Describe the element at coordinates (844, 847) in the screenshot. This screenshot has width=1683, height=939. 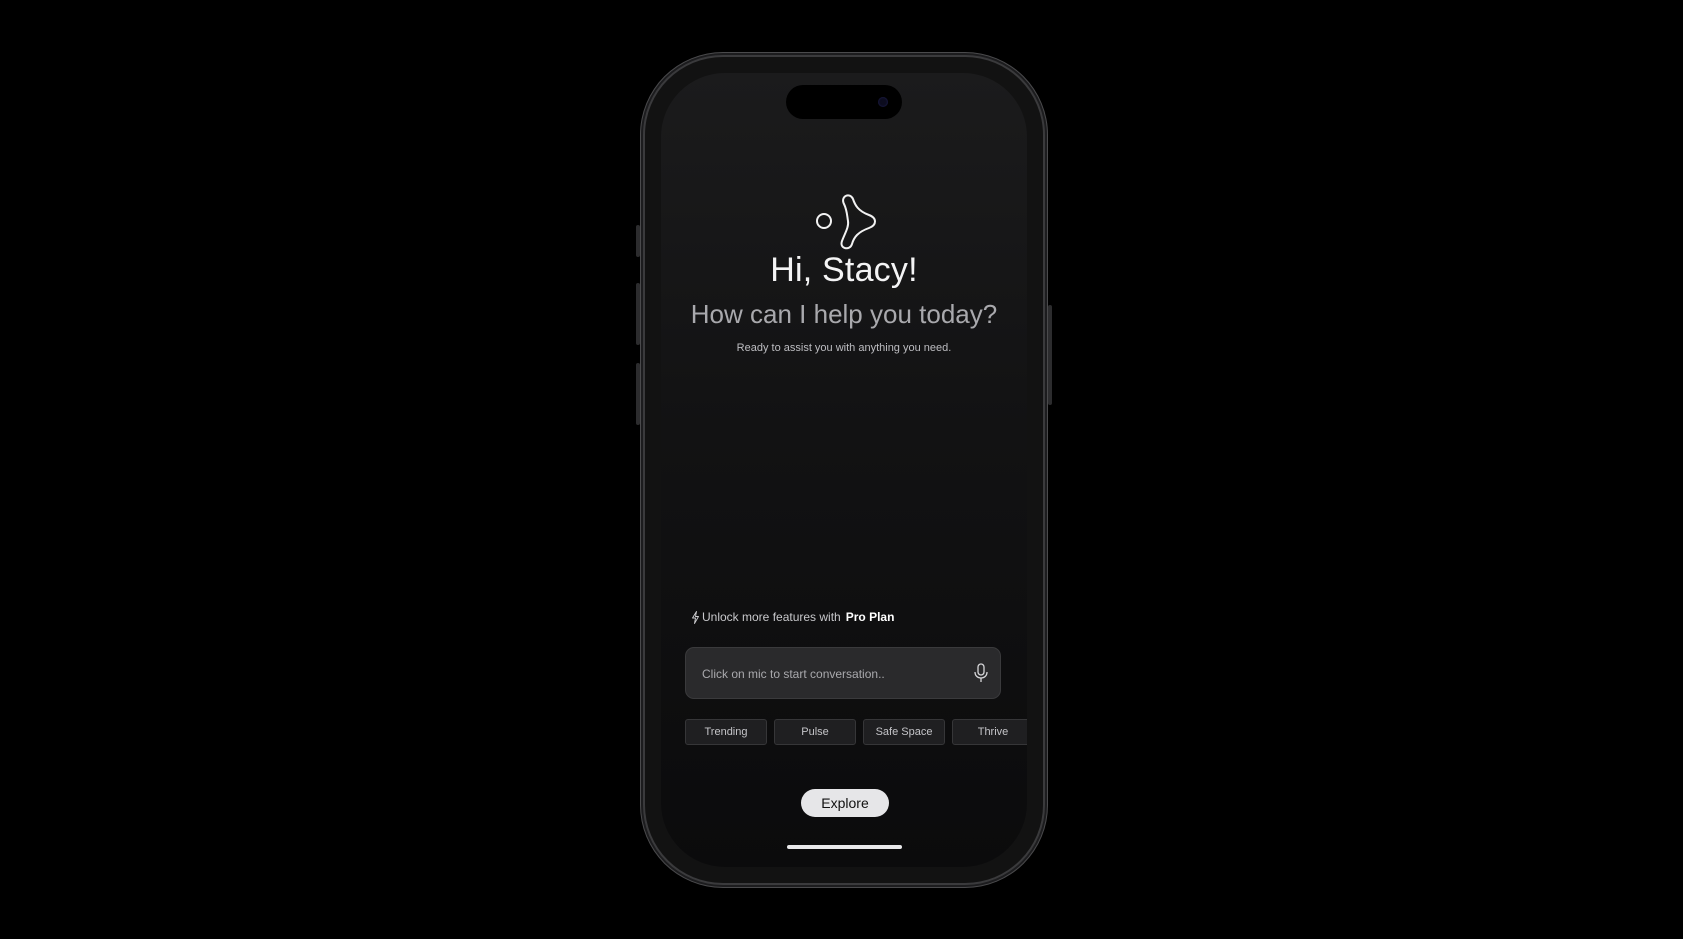
I see `home-indicator` at that location.